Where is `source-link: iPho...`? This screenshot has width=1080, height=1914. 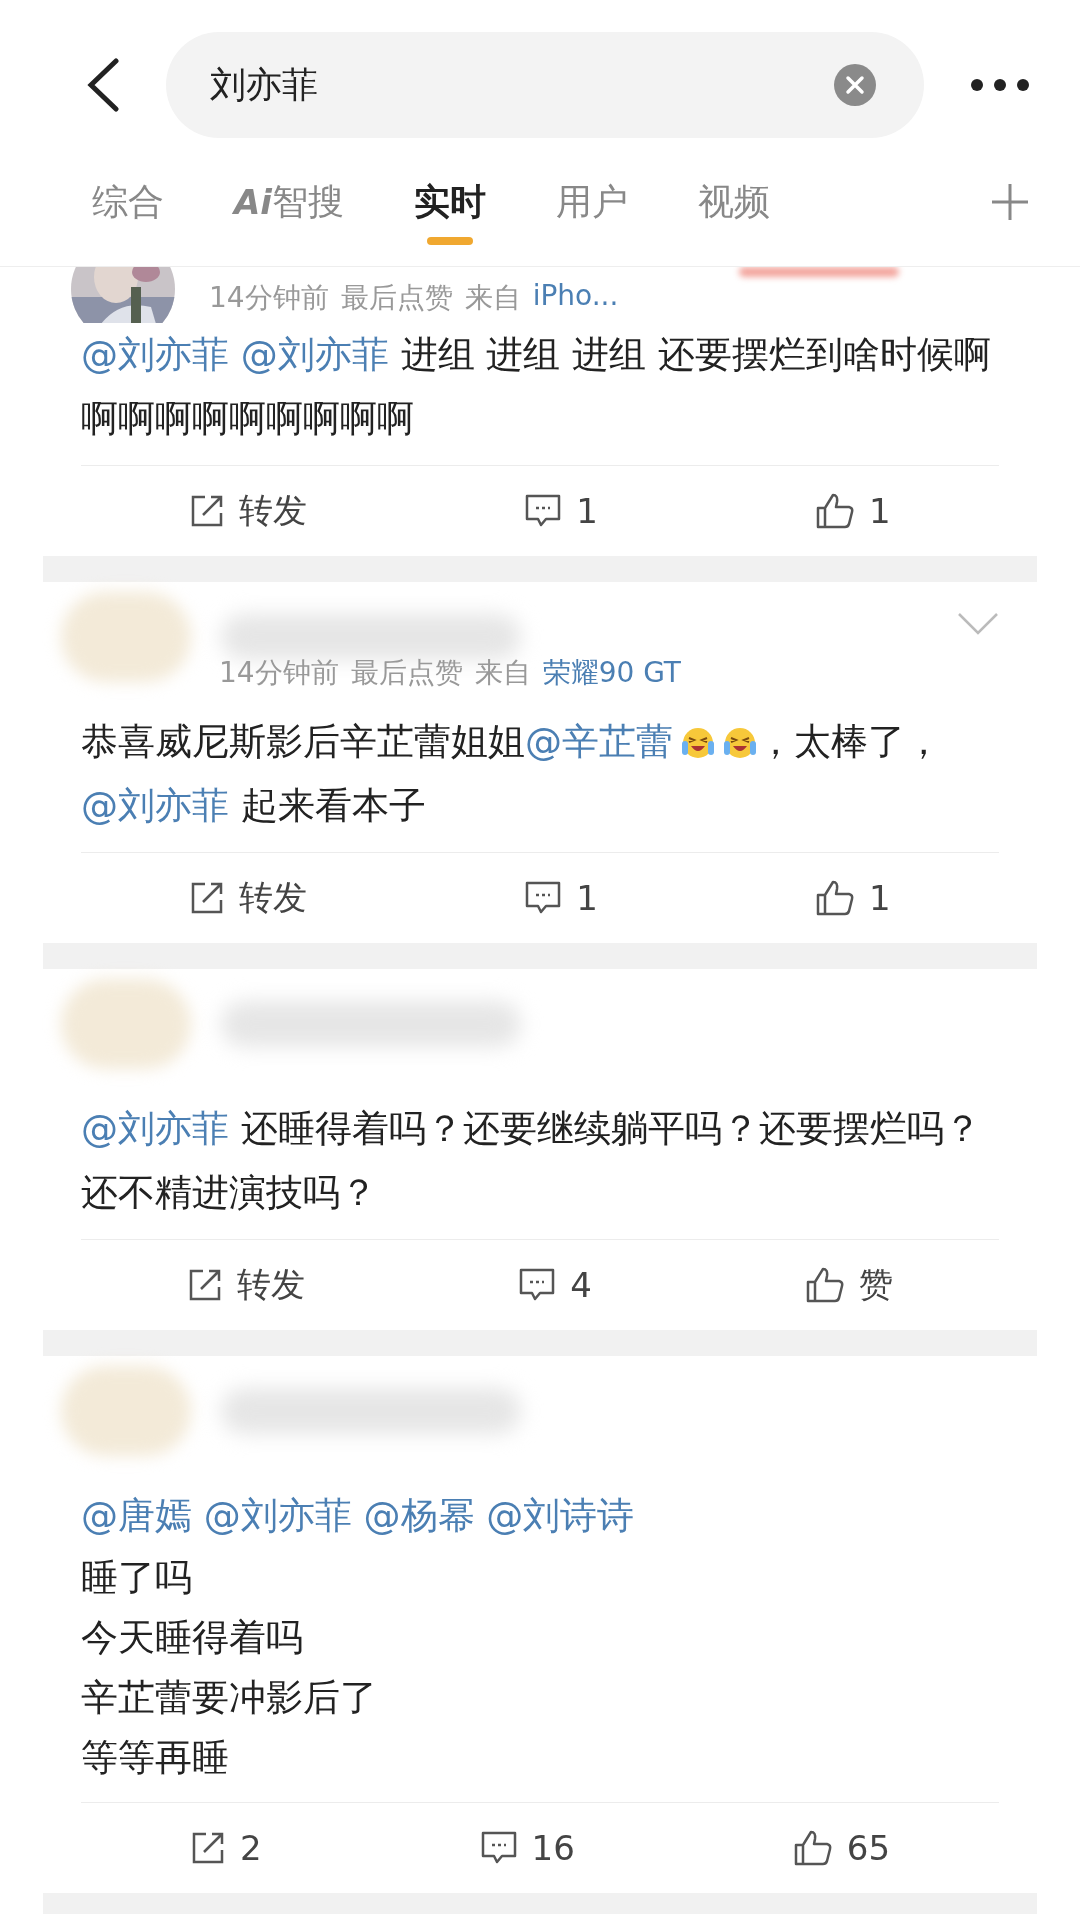 source-link: iPho... is located at coordinates (575, 298).